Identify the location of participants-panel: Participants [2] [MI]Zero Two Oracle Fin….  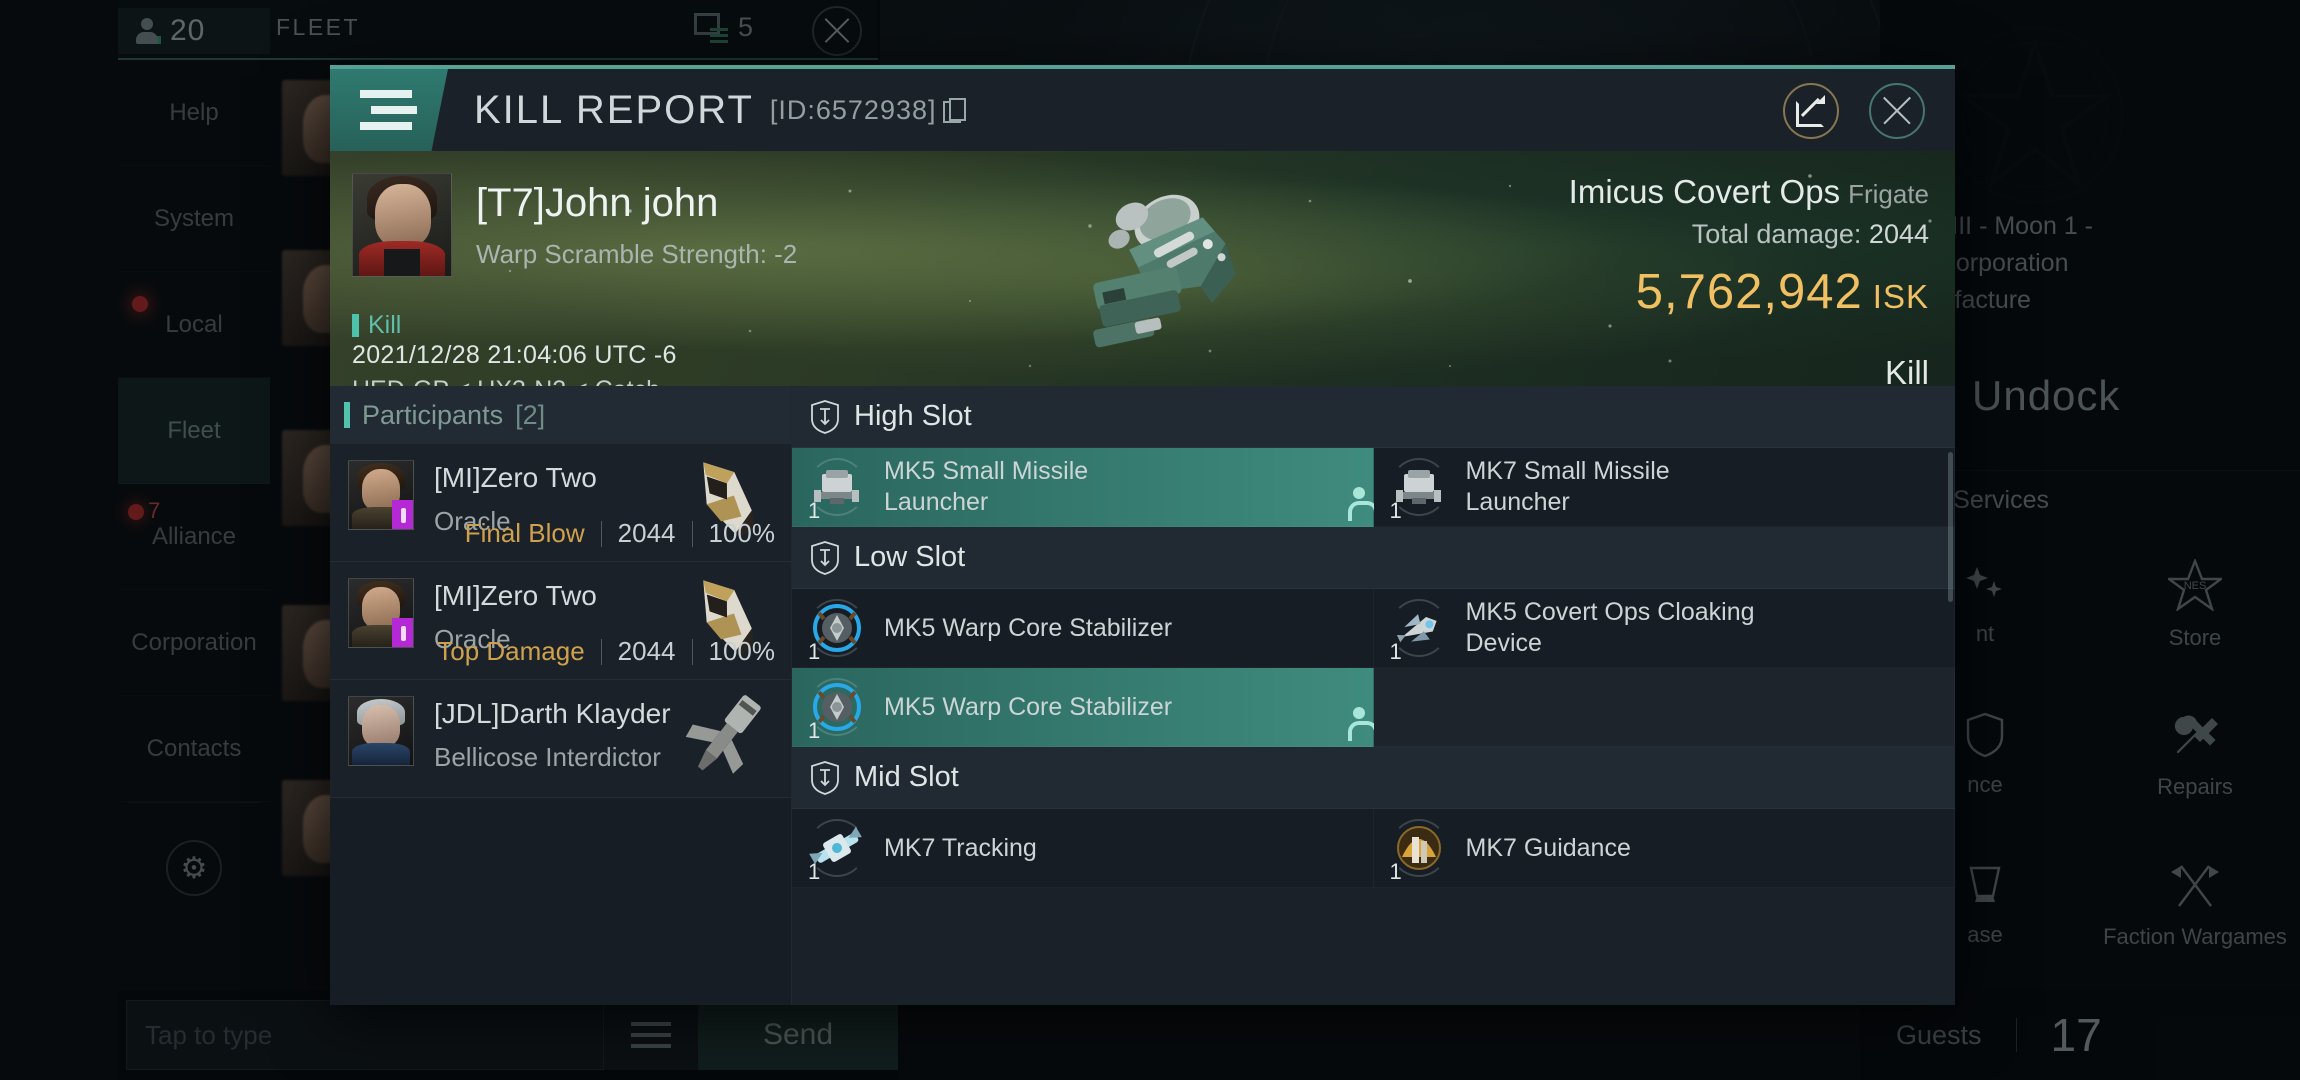
(561, 695).